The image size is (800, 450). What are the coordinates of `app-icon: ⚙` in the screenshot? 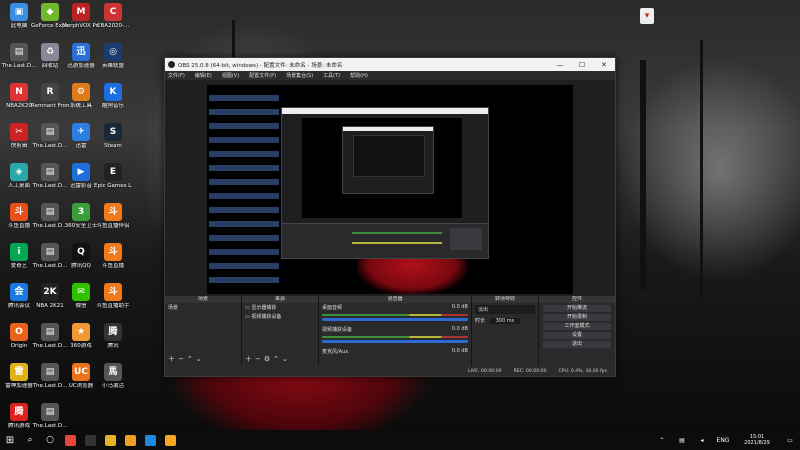 It's located at (81, 92).